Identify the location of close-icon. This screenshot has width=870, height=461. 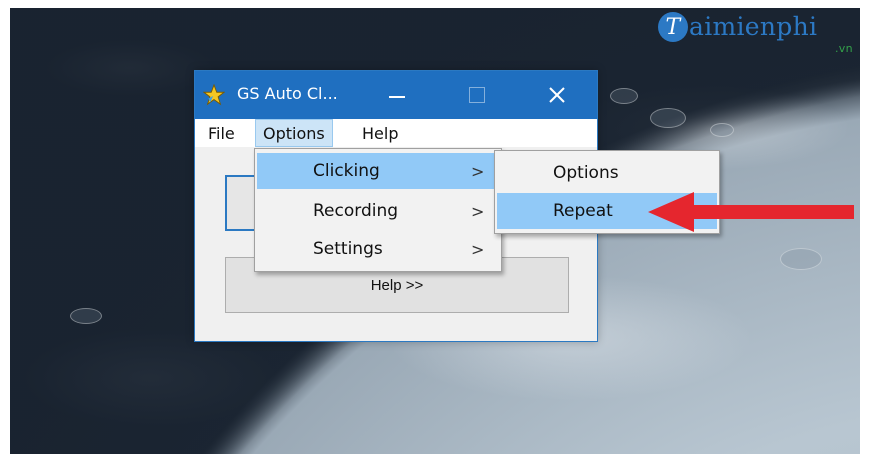
(557, 95).